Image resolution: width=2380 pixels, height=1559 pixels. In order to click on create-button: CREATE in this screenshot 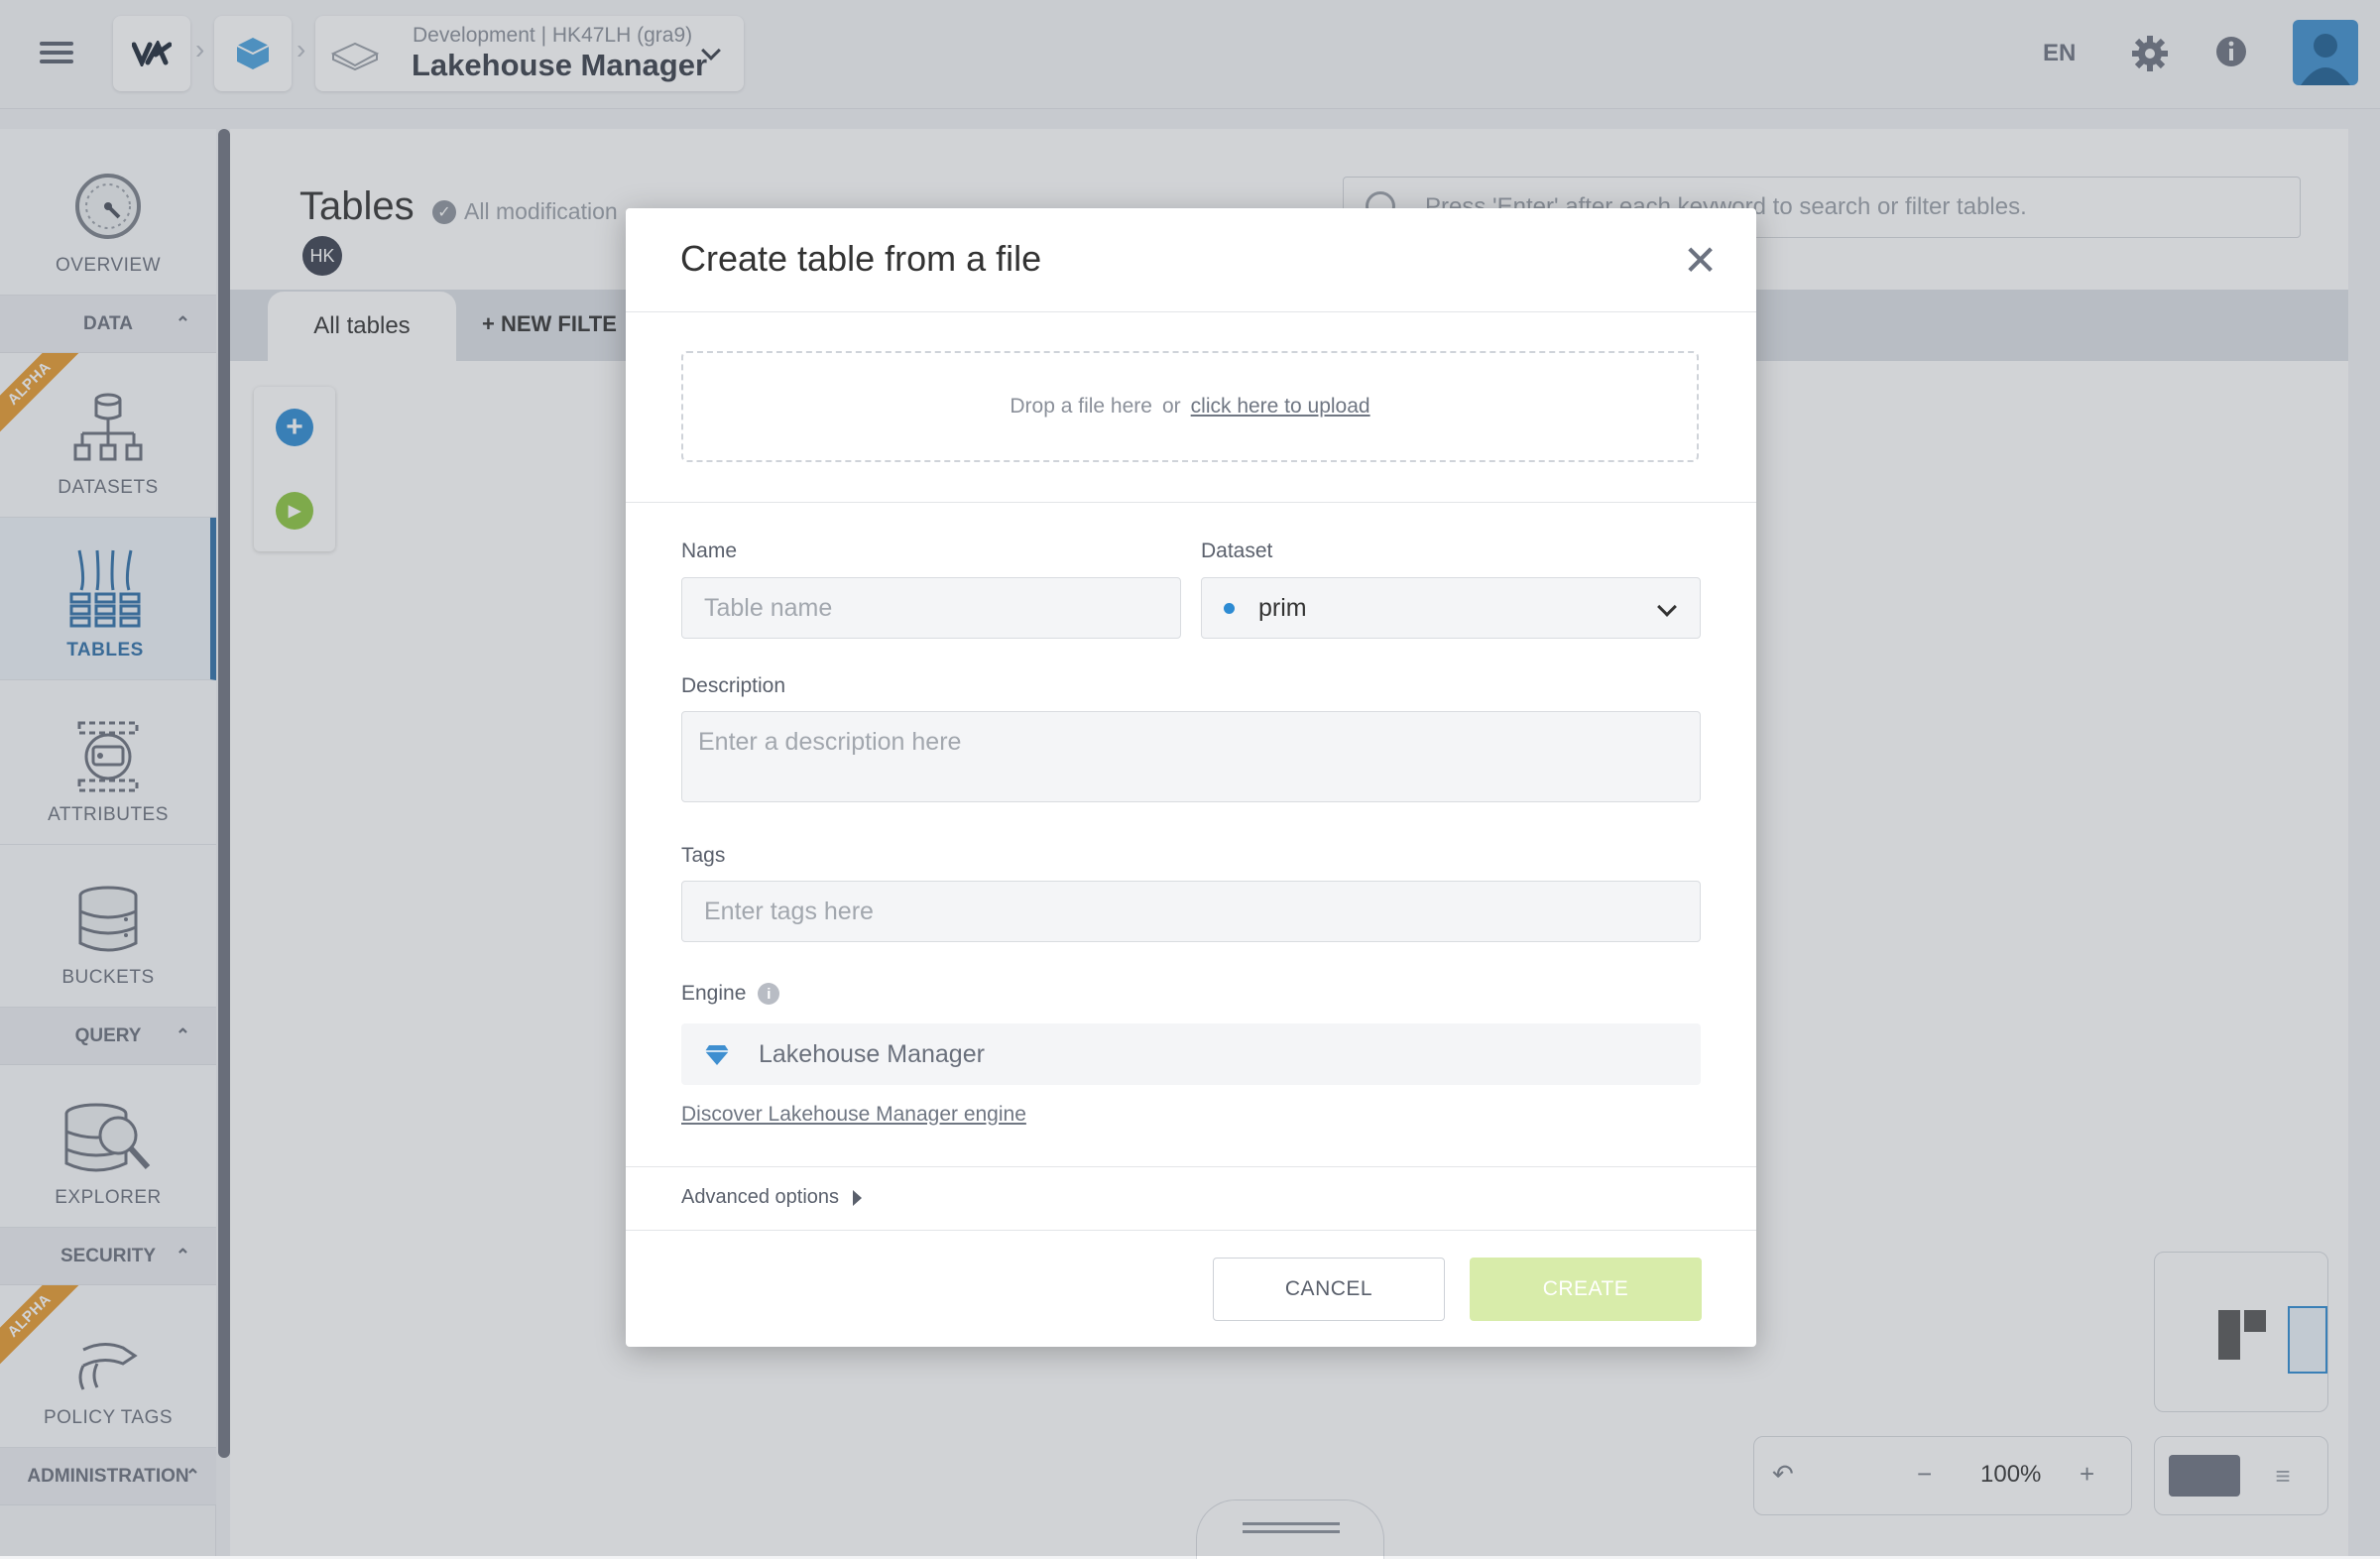, I will do `click(1586, 1289)`.